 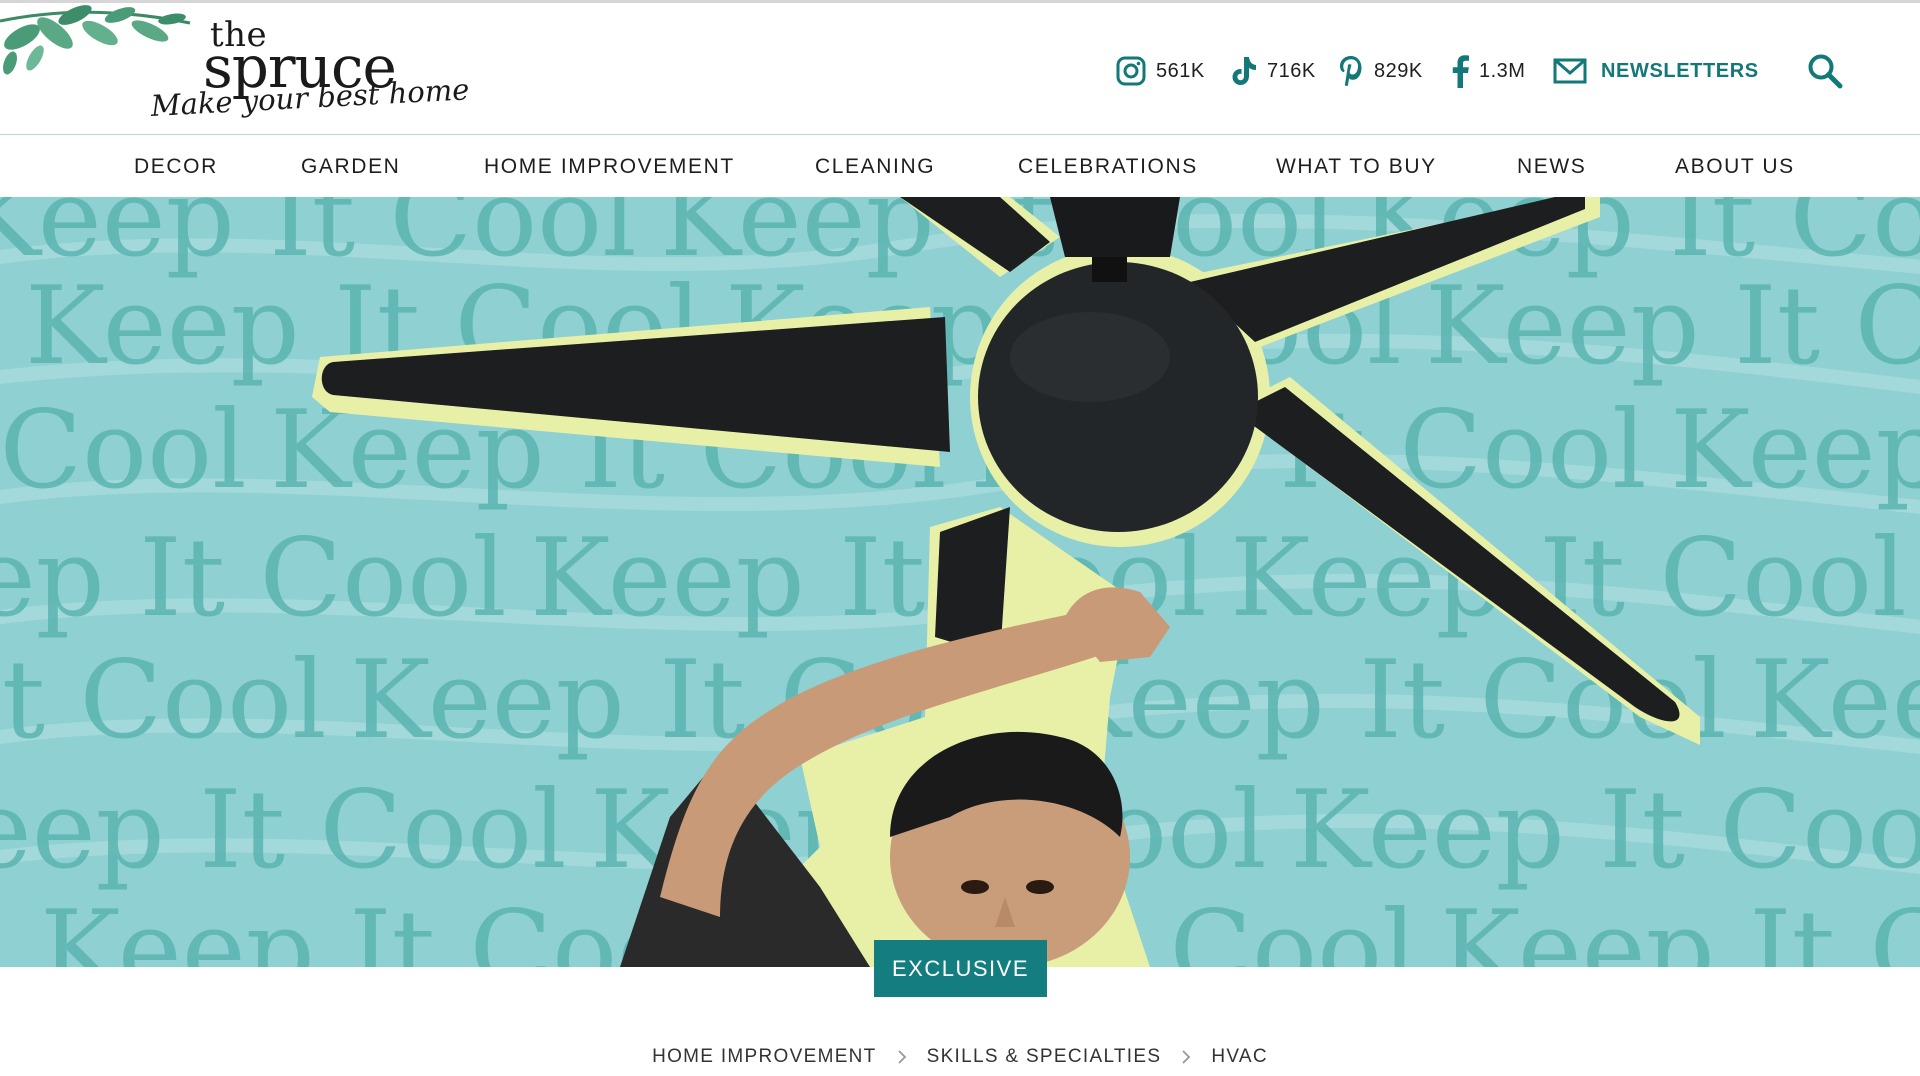 What do you see at coordinates (235, 68) in the screenshot?
I see `site-logo: the spruce Make your best home` at bounding box center [235, 68].